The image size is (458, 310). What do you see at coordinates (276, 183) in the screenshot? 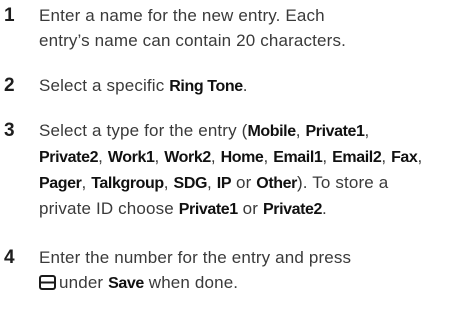
I see `type-option: Other` at bounding box center [276, 183].